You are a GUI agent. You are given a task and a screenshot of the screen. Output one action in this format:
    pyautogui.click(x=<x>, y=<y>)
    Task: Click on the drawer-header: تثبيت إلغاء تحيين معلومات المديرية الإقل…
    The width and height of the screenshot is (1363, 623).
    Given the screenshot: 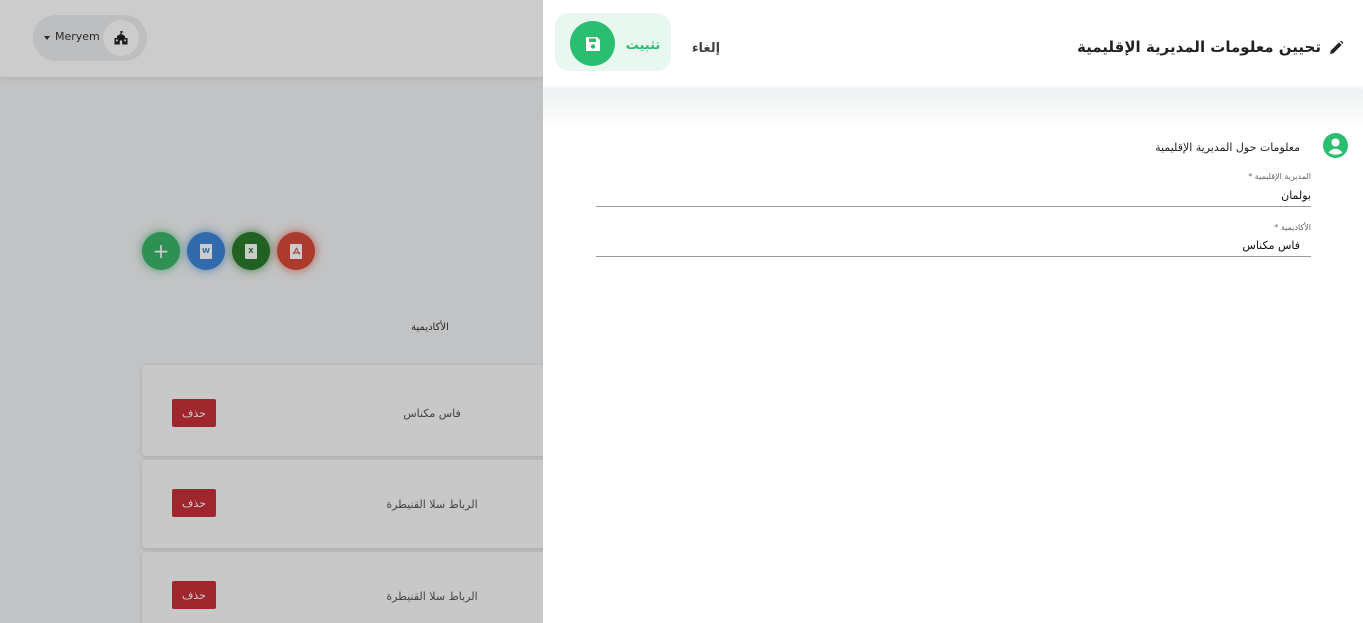 What is the action you would take?
    pyautogui.click(x=953, y=64)
    